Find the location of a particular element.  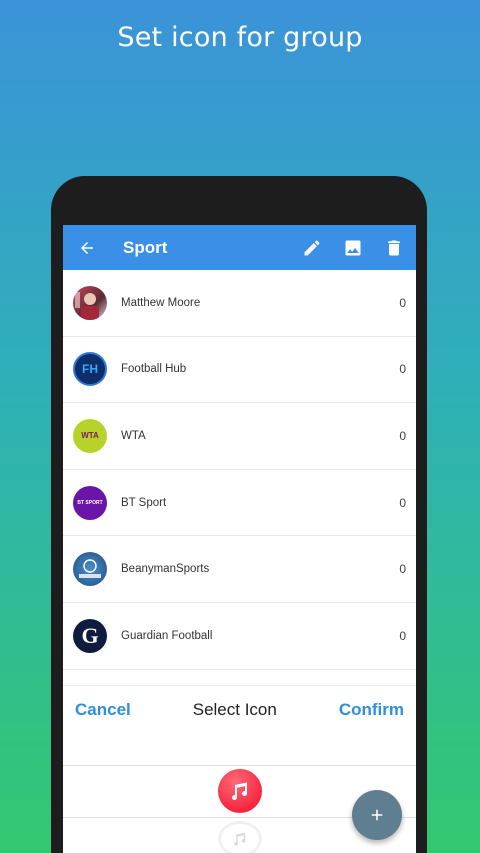

add-fab-button is located at coordinates (377, 815).